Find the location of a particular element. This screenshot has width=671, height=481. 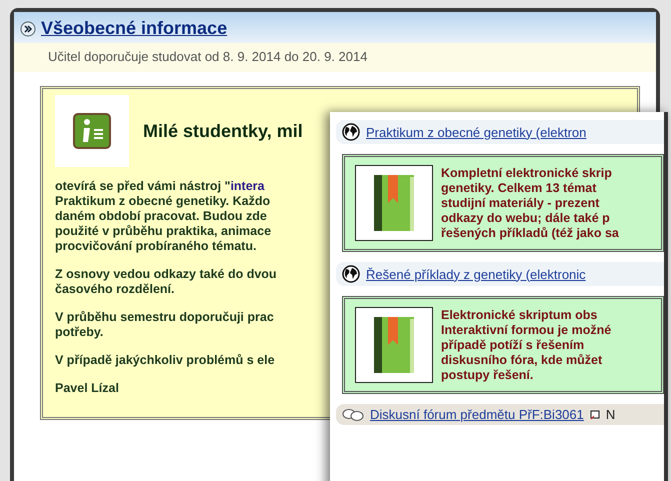

message-text: procvičování probíraného tématu. is located at coordinates (155, 246).